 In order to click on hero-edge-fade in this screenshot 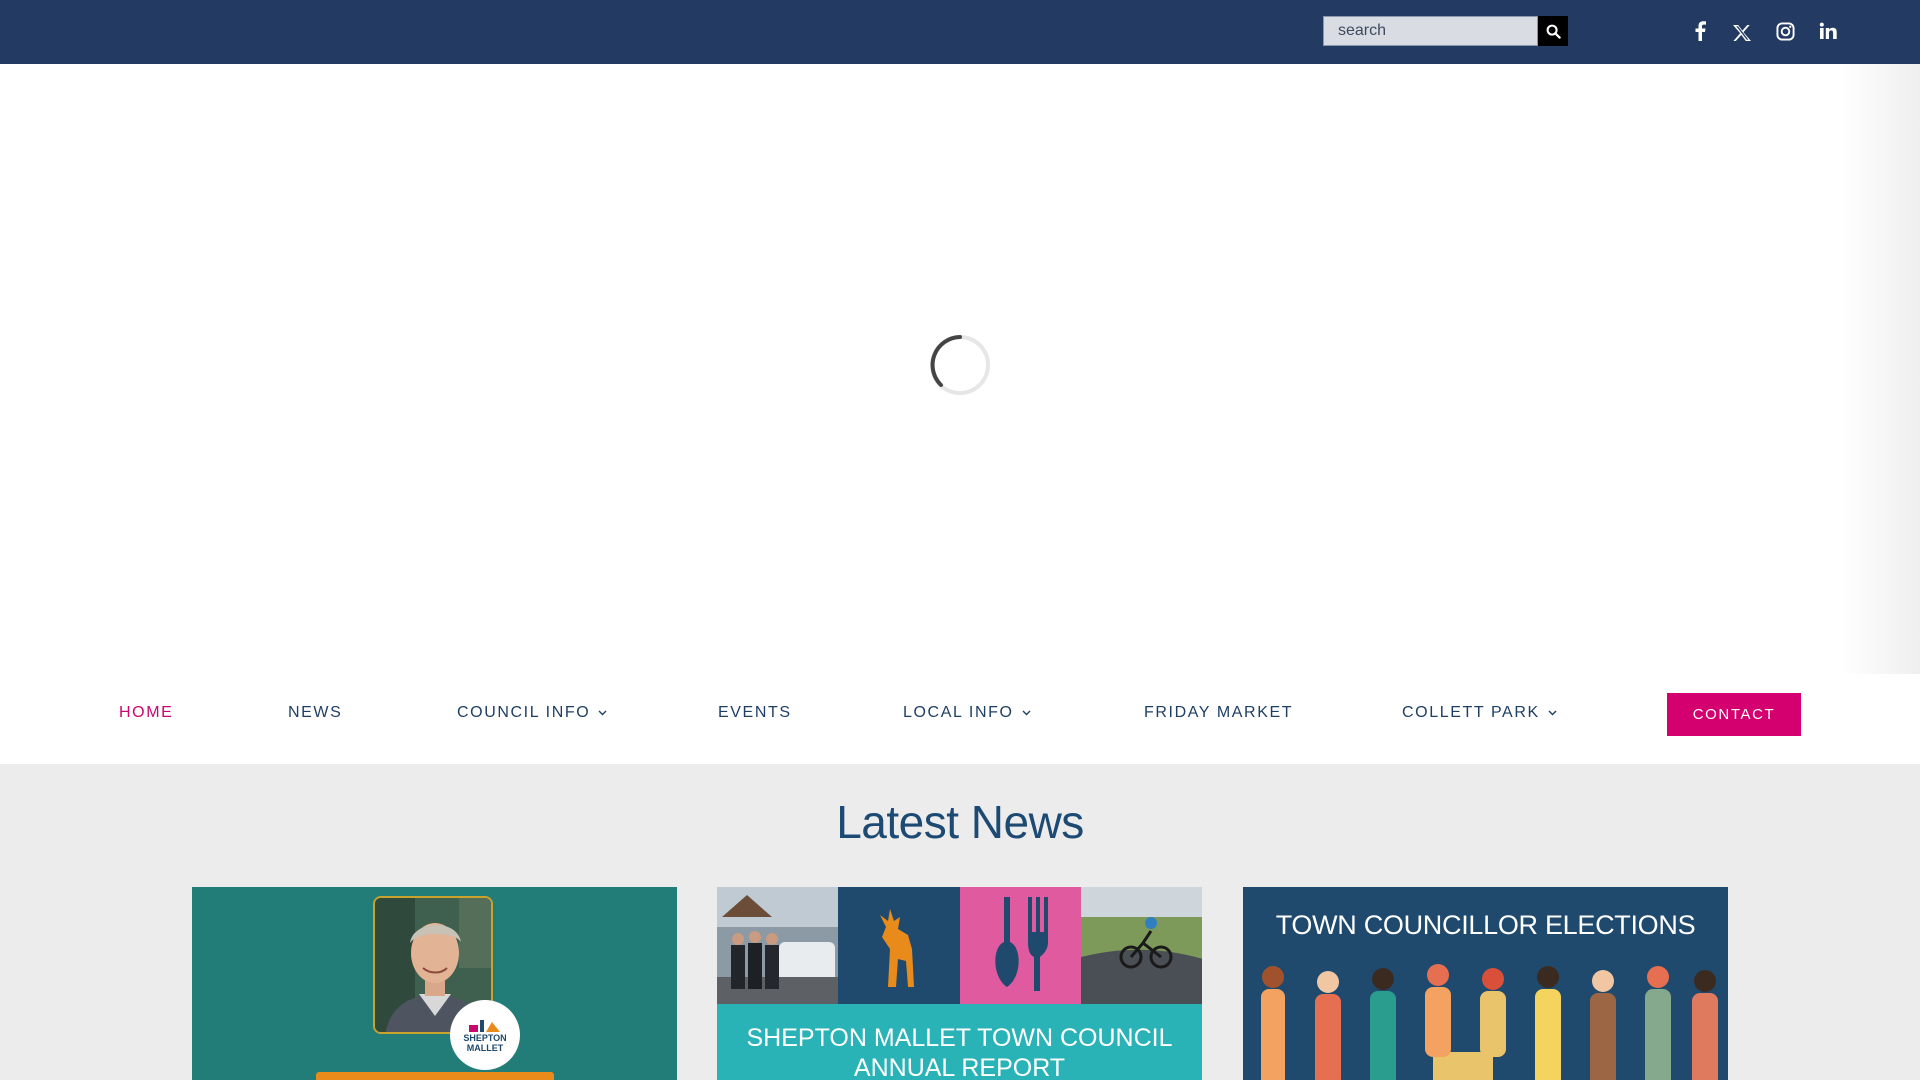, I will do `click(1880, 414)`.